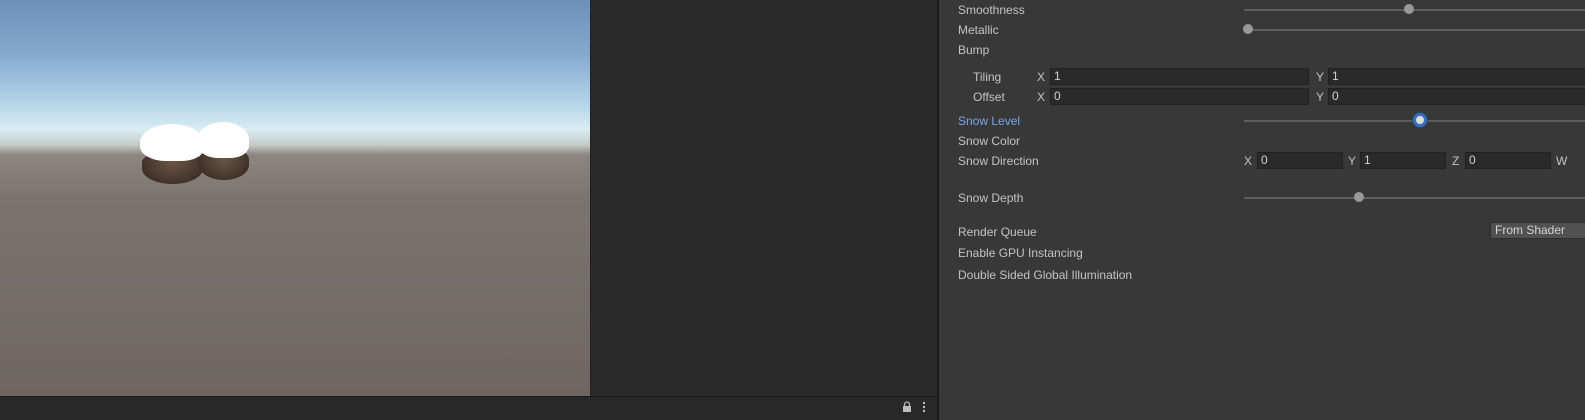 The image size is (1585, 420). Describe the element at coordinates (469, 408) in the screenshot. I see `status-bar` at that location.